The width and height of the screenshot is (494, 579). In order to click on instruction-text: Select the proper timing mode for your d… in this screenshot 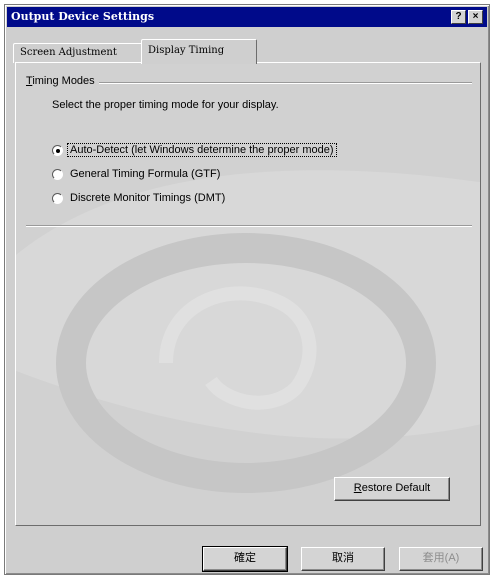, I will do `click(165, 105)`.